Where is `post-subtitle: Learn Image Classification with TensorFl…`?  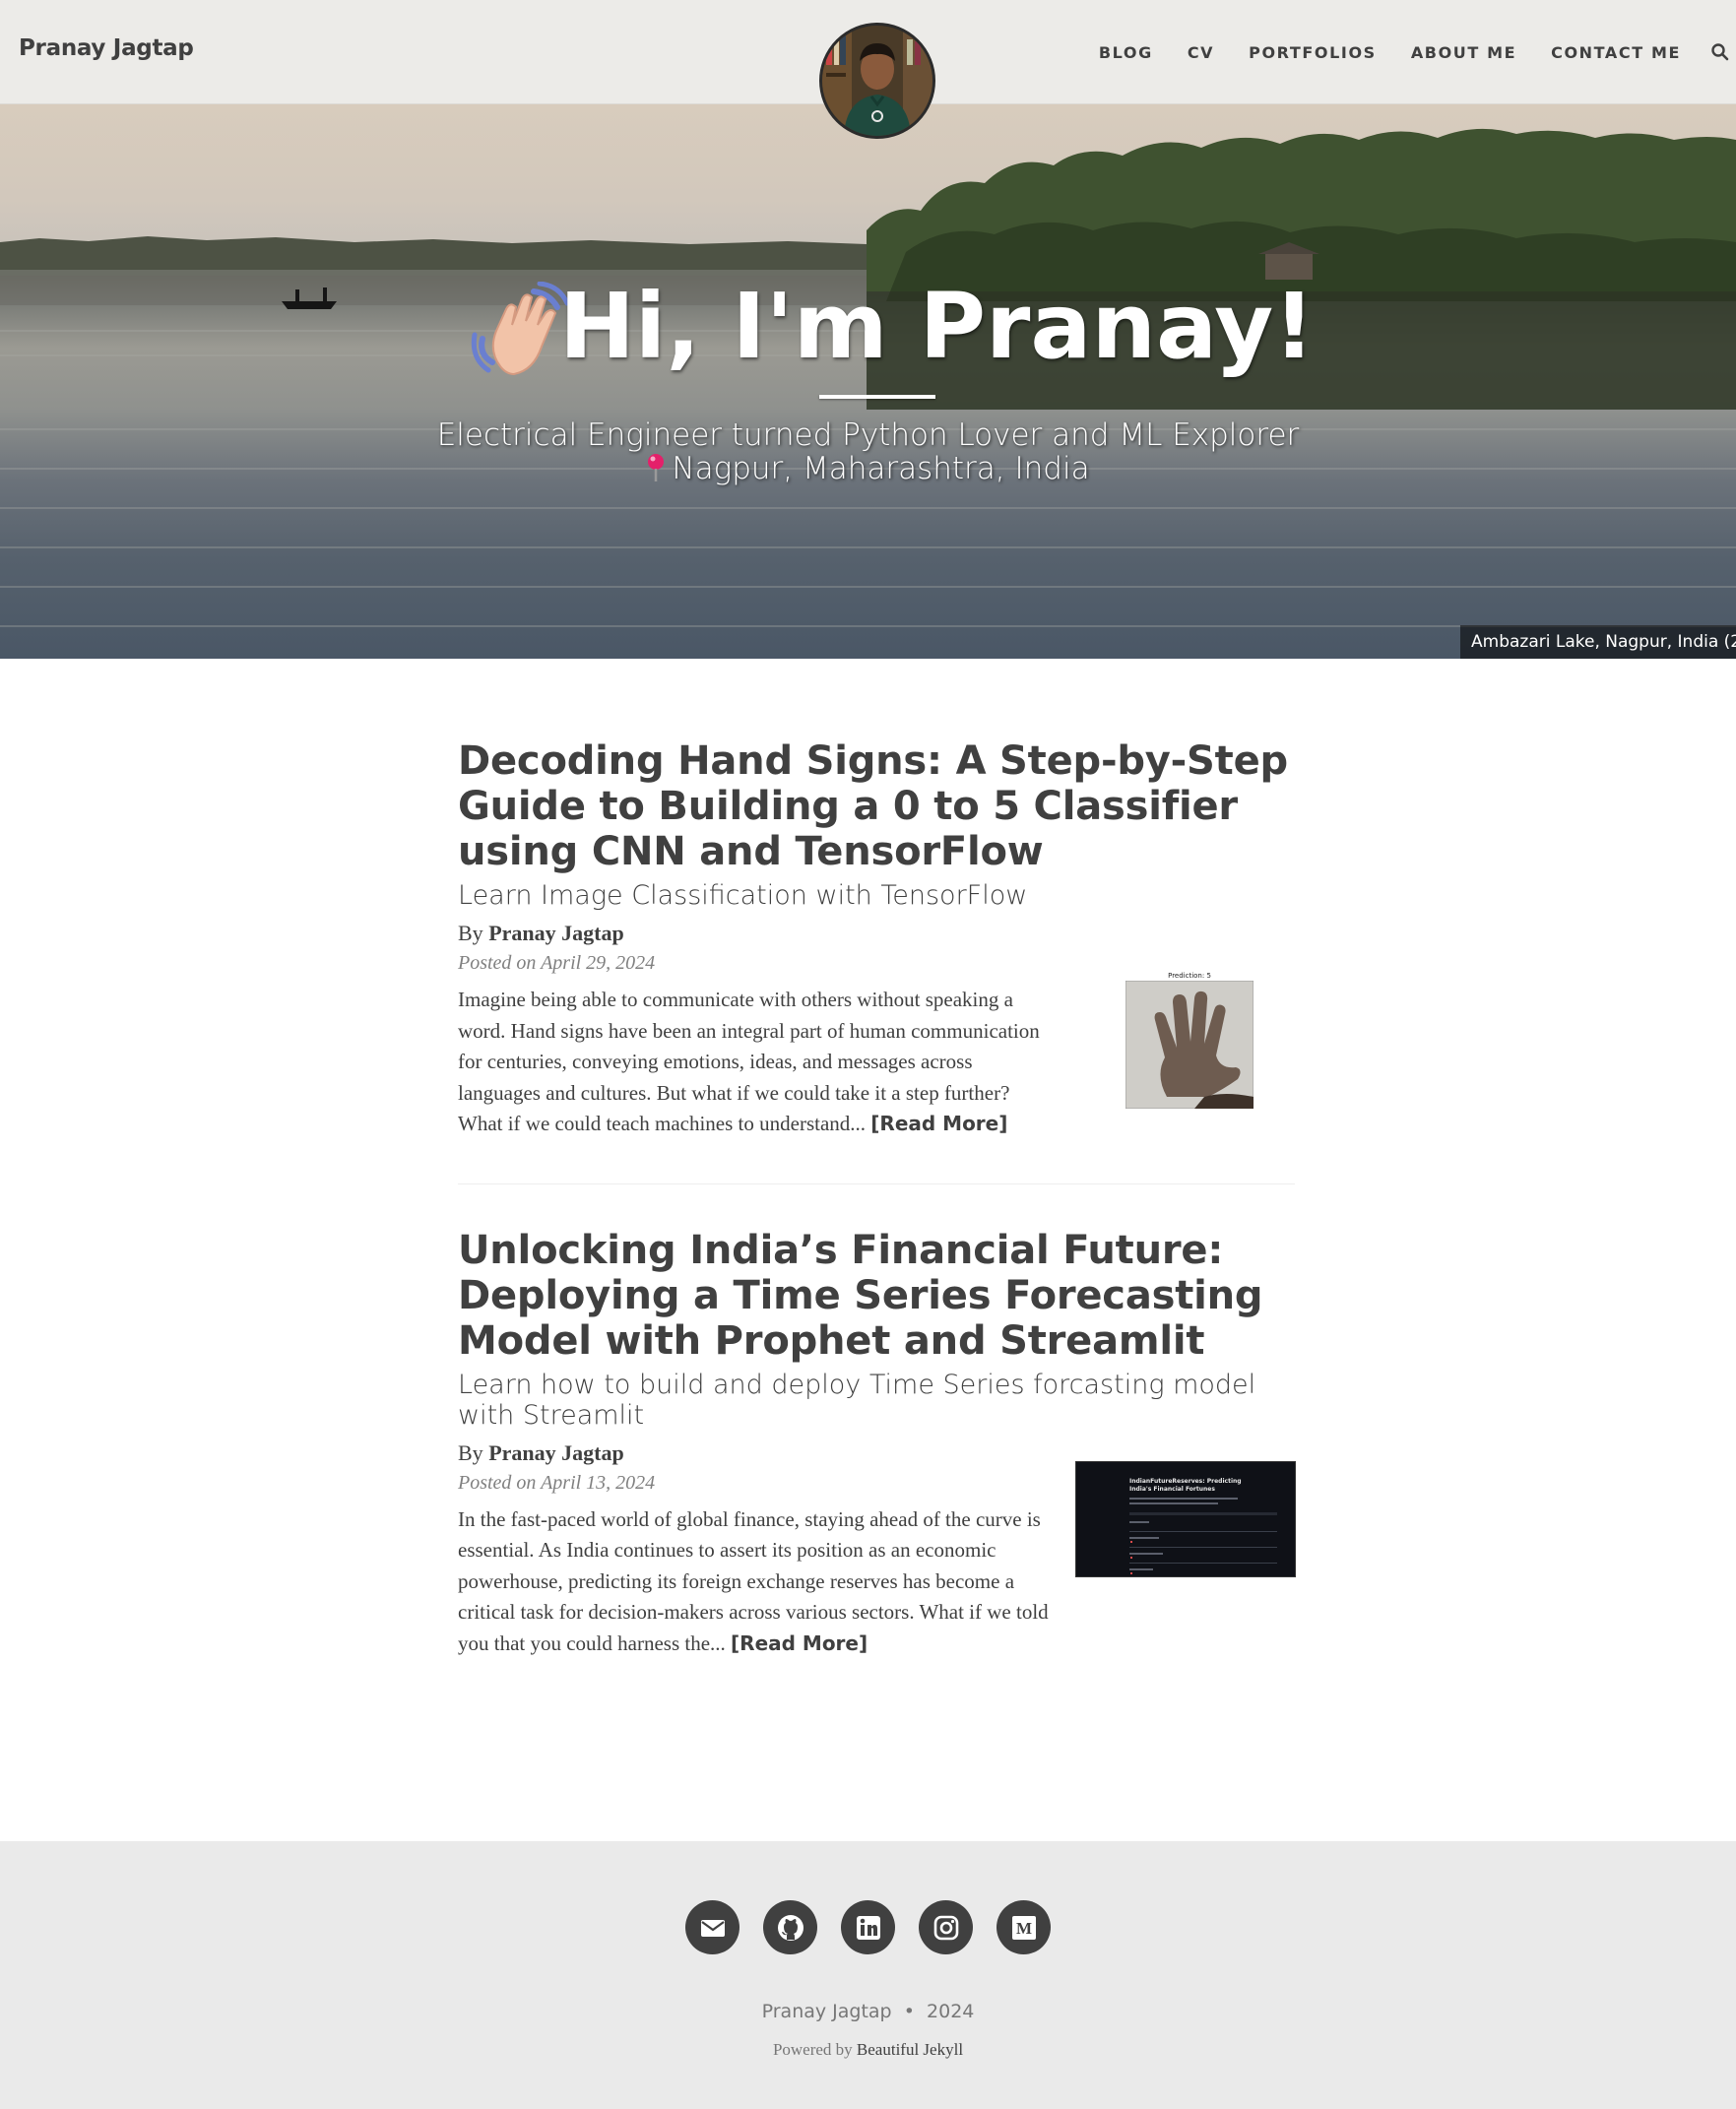 post-subtitle: Learn Image Classification with TensorFl… is located at coordinates (876, 895).